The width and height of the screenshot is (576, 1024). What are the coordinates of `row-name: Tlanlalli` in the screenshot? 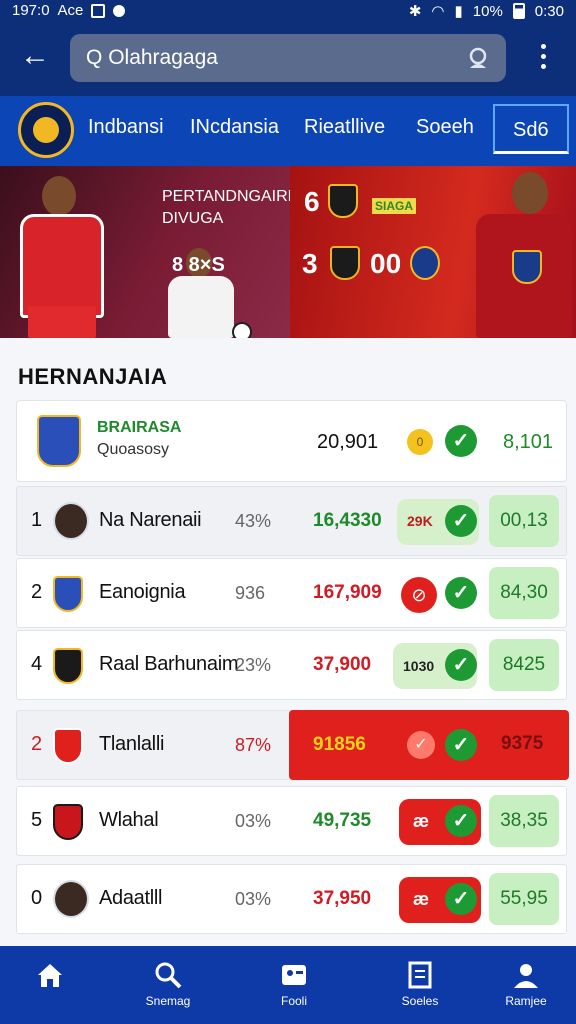 It's located at (132, 744).